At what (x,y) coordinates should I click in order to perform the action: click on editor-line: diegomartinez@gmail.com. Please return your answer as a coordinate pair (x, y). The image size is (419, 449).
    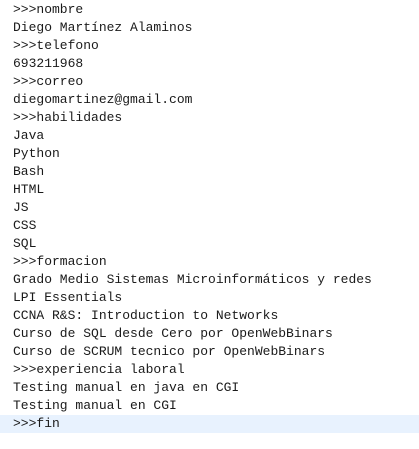
    Looking at the image, I should click on (209, 100).